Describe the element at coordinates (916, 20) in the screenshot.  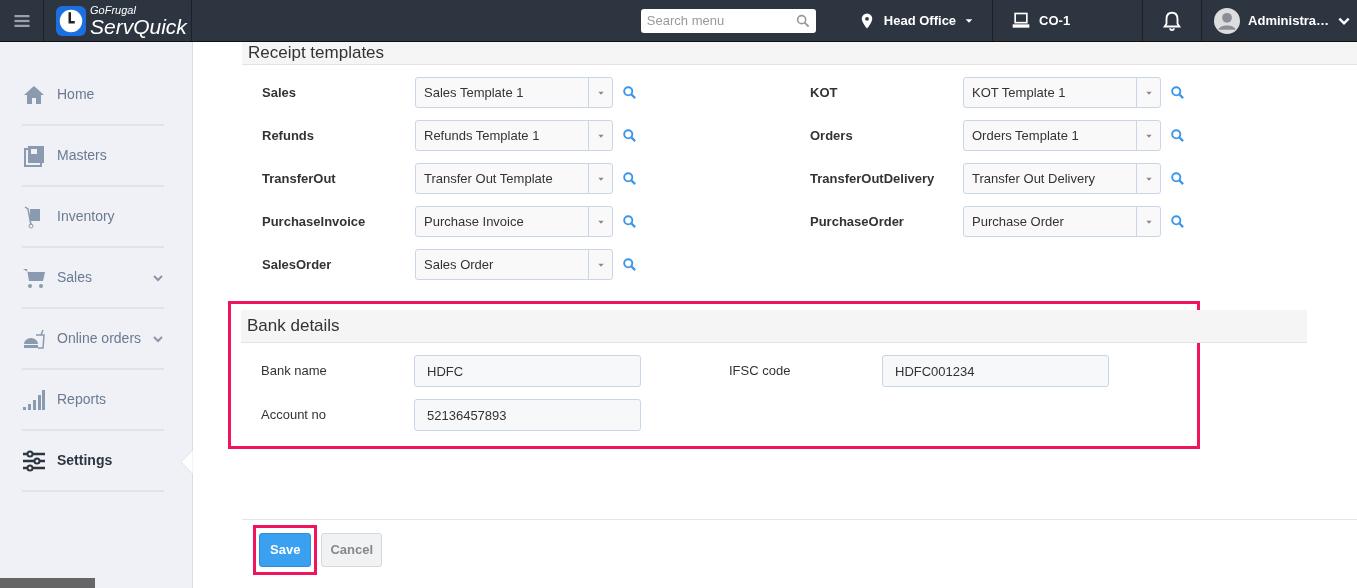
I see `location-dropdown: Head Office` at that location.